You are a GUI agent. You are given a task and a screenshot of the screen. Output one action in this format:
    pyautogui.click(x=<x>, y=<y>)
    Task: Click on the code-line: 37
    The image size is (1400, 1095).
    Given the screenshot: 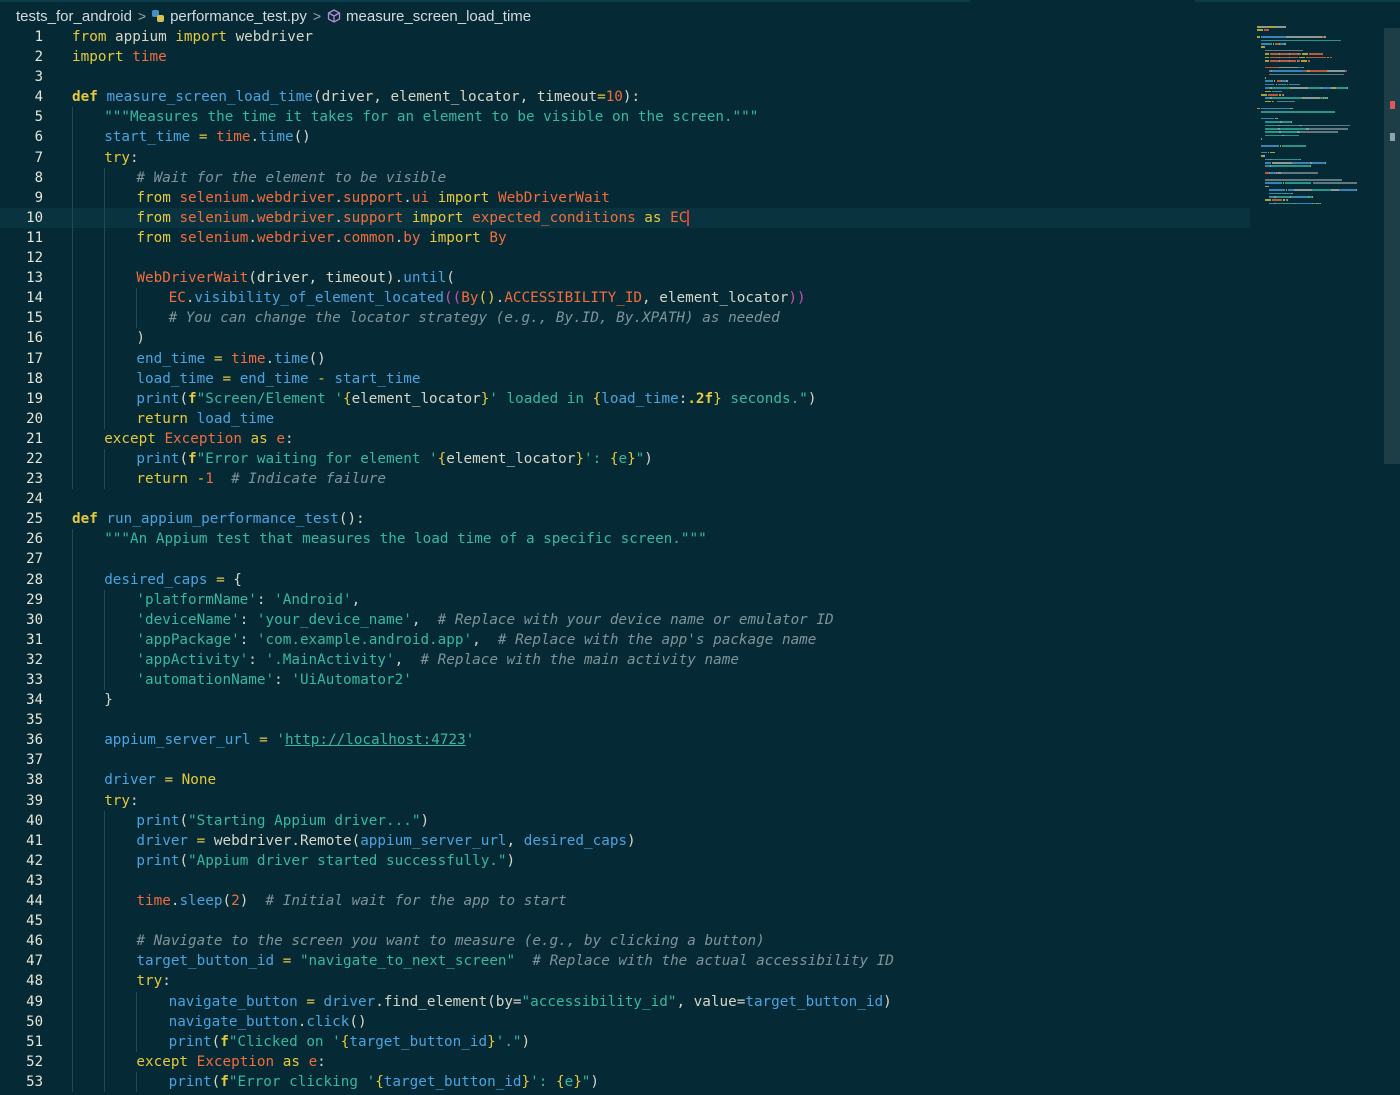 What is the action you would take?
    pyautogui.click(x=625, y=760)
    